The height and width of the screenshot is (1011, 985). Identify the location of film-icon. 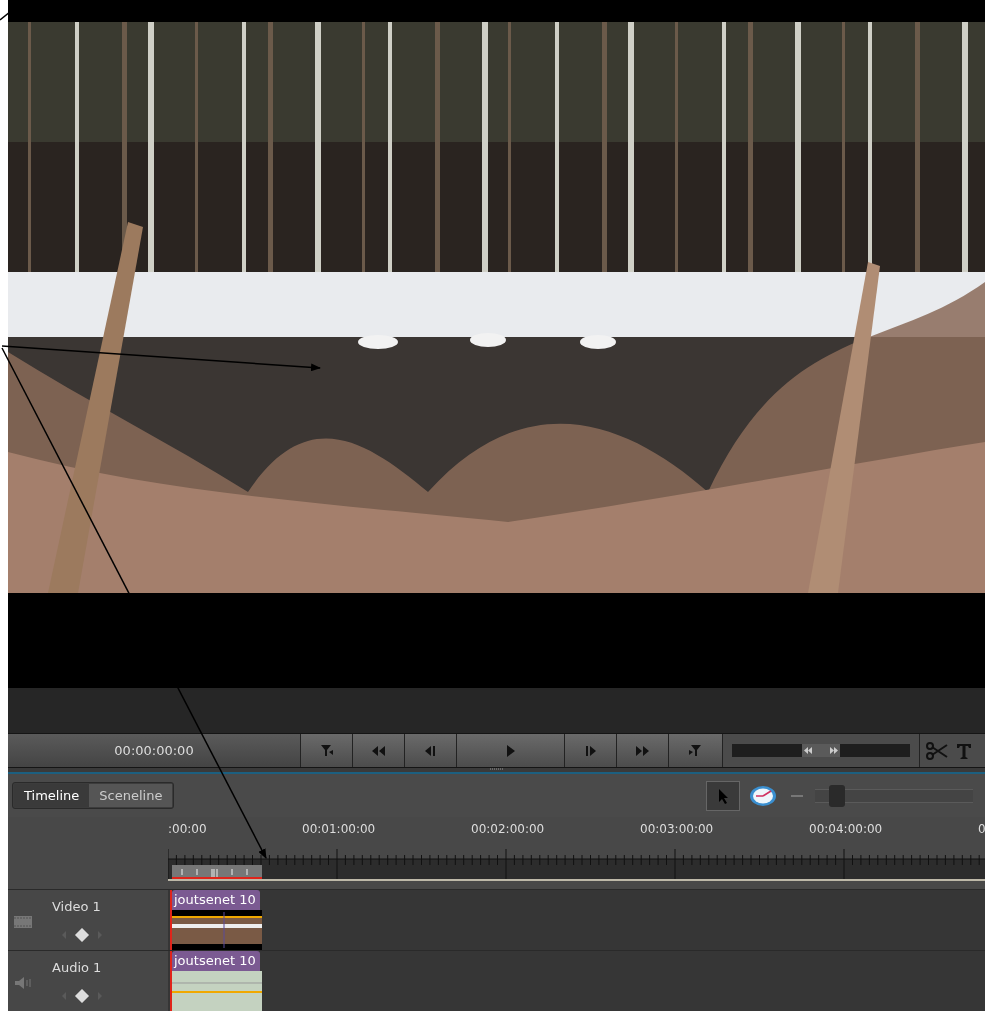
(23, 921).